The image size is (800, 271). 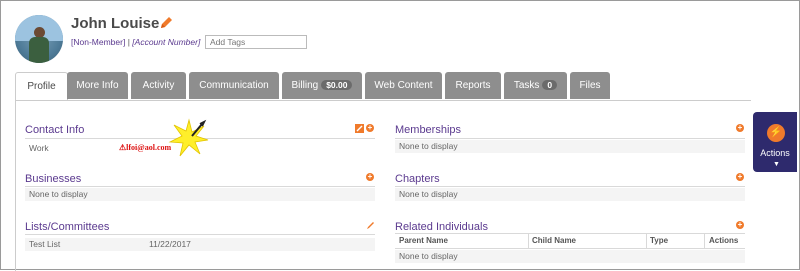 What do you see at coordinates (740, 128) in the screenshot?
I see `memberships-add-icon: +` at bounding box center [740, 128].